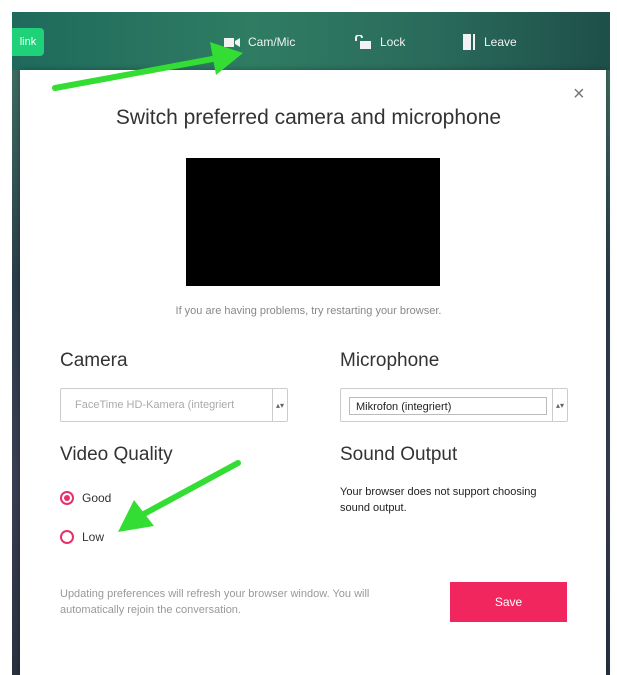  What do you see at coordinates (393, 42) in the screenshot?
I see `lock-label: Lock` at bounding box center [393, 42].